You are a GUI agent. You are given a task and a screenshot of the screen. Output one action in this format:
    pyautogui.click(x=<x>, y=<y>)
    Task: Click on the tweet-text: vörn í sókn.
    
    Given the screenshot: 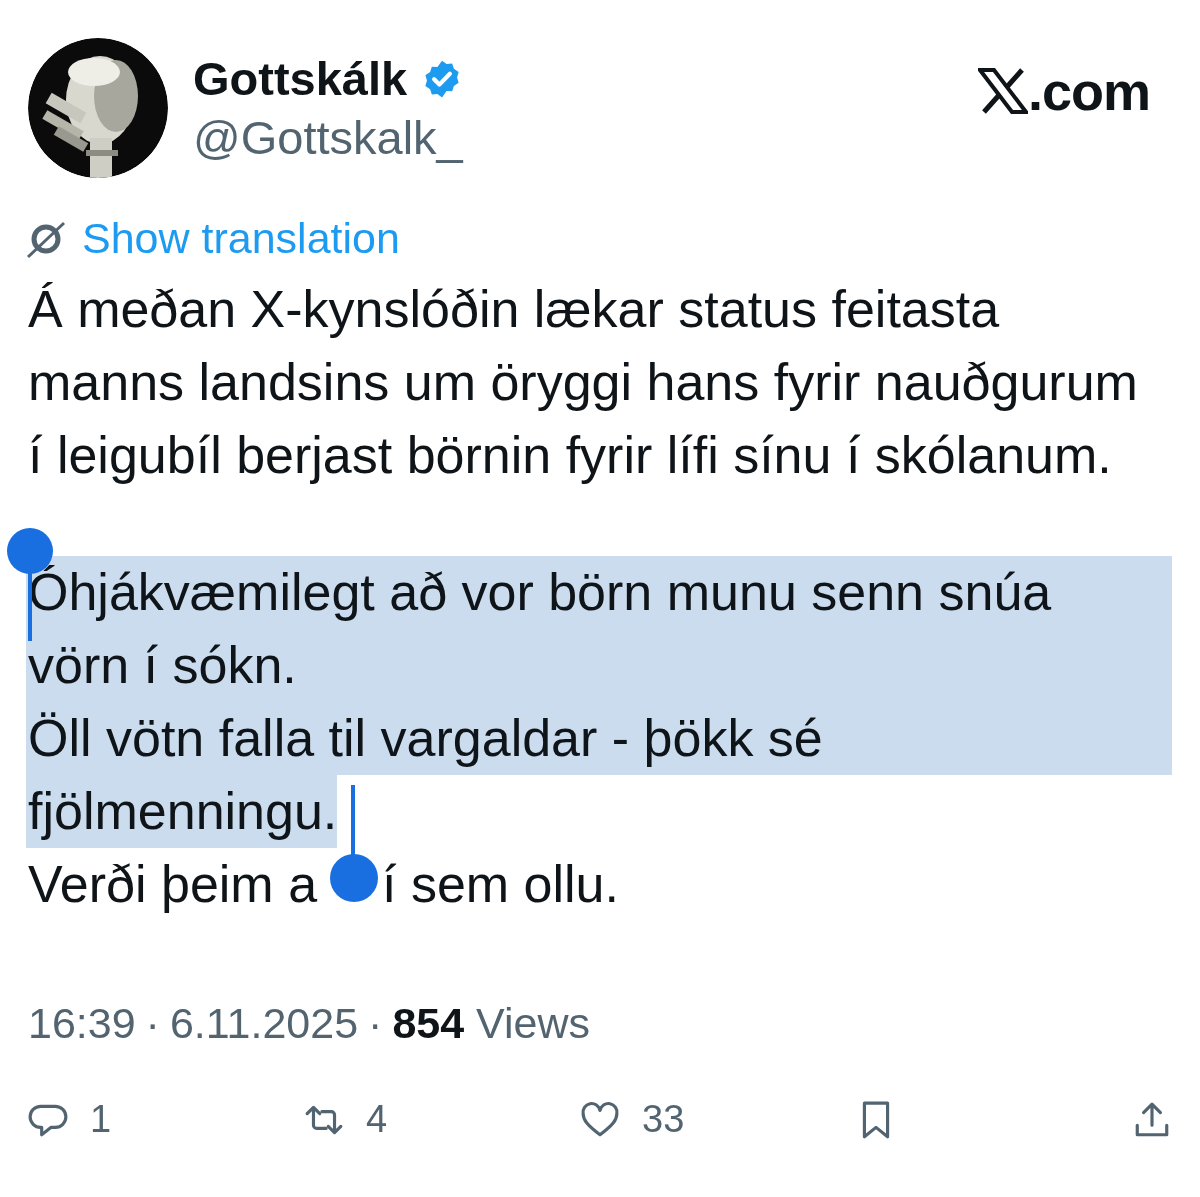 What is the action you would take?
    pyautogui.click(x=599, y=665)
    